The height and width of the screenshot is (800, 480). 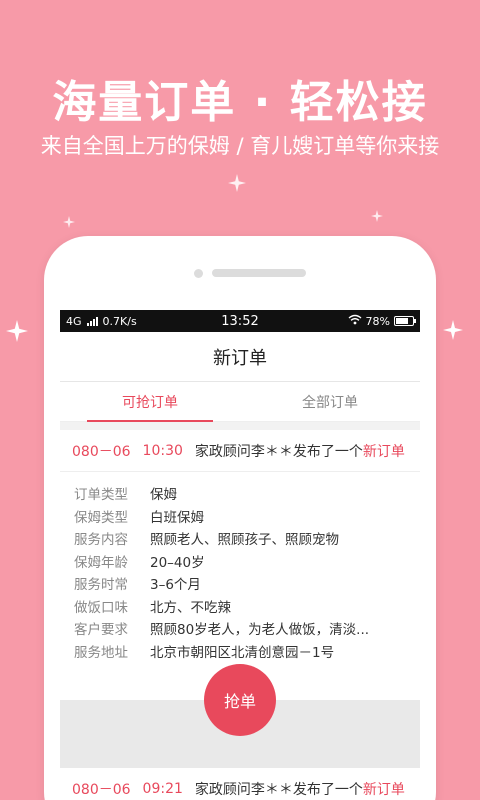 I want to click on phone-speaker, so click(x=259, y=273).